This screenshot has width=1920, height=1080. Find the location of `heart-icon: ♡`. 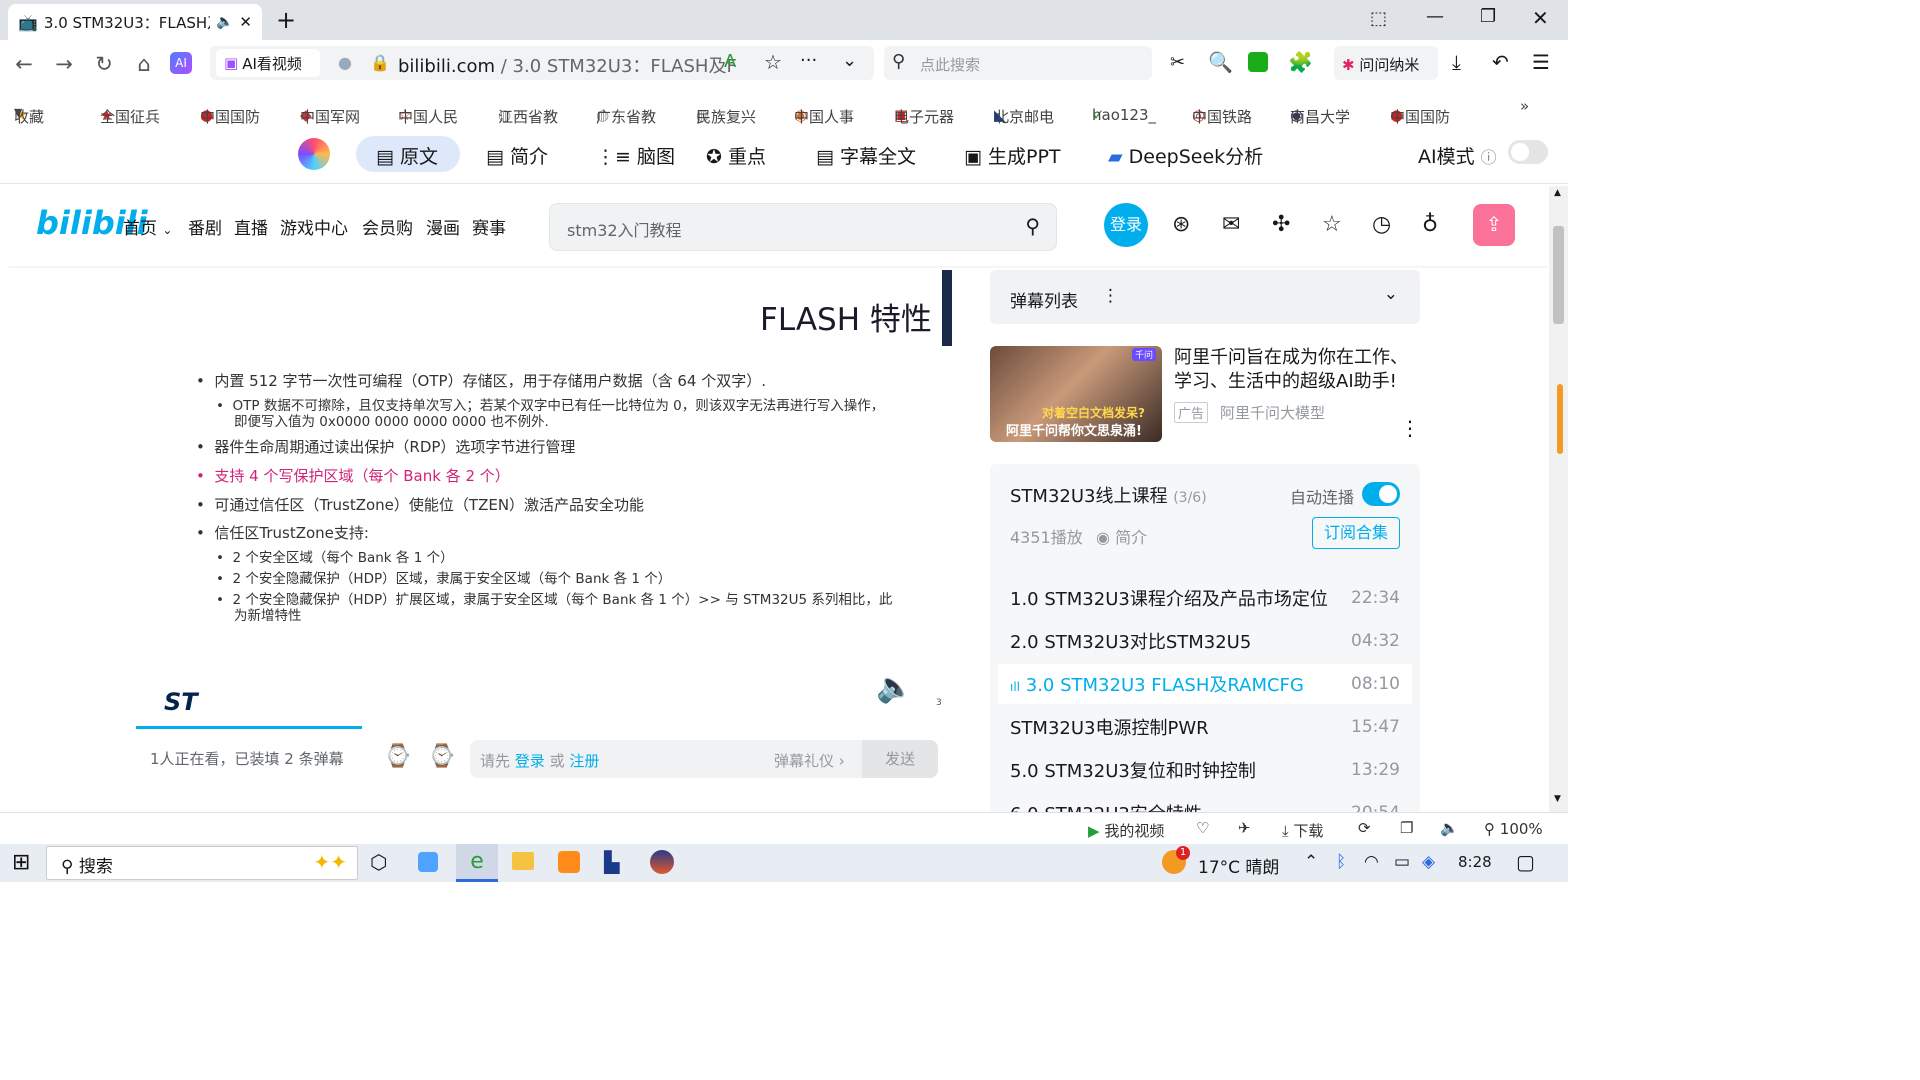

heart-icon: ♡ is located at coordinates (1202, 828).